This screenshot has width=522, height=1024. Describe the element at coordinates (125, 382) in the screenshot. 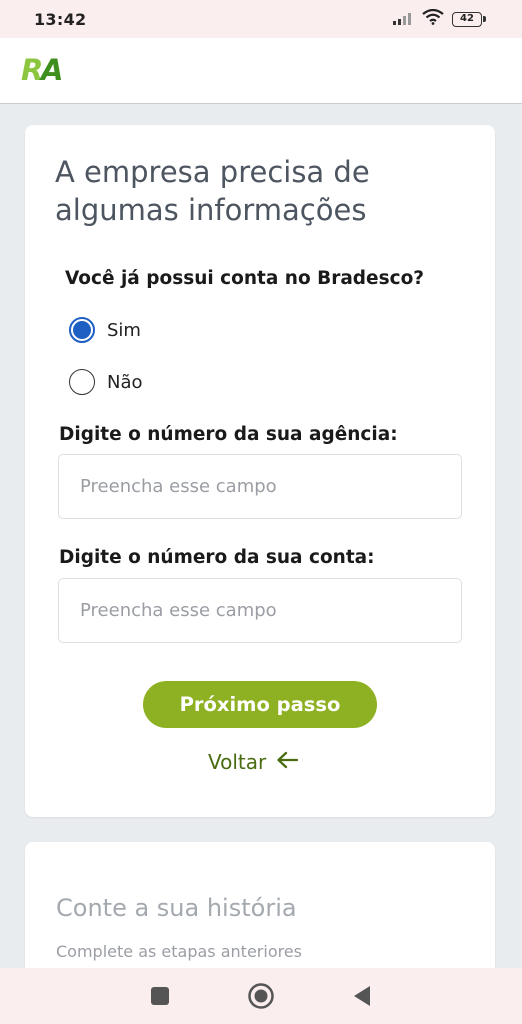

I see `radio-label-nao: Não` at that location.